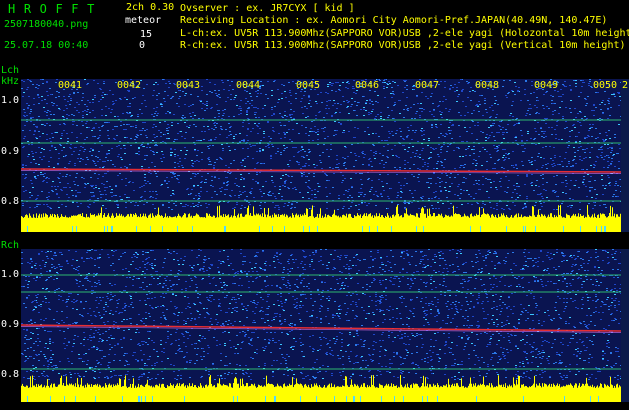 The image size is (629, 410). What do you see at coordinates (150, 7) in the screenshot?
I see `version-label: 2ch 0.30` at bounding box center [150, 7].